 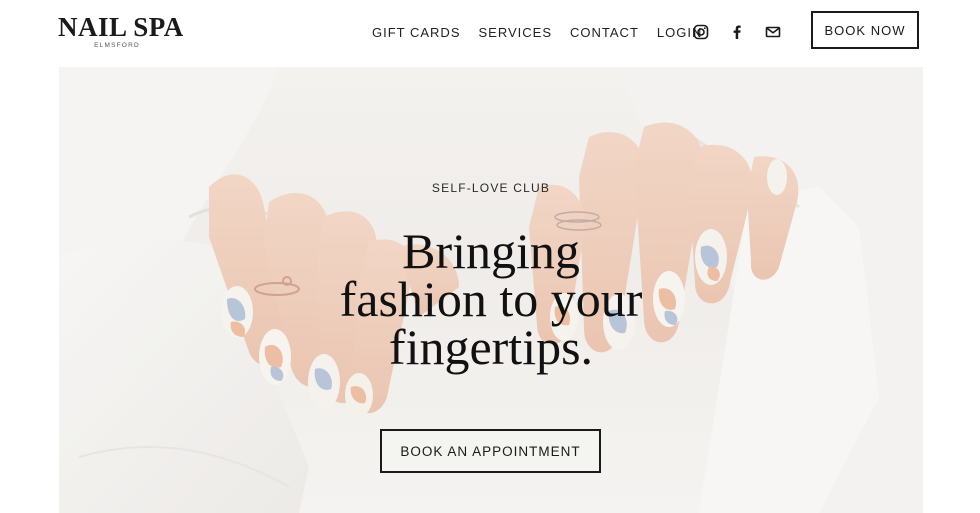 What do you see at coordinates (491, 251) in the screenshot?
I see `headline-line-1: Bringing` at bounding box center [491, 251].